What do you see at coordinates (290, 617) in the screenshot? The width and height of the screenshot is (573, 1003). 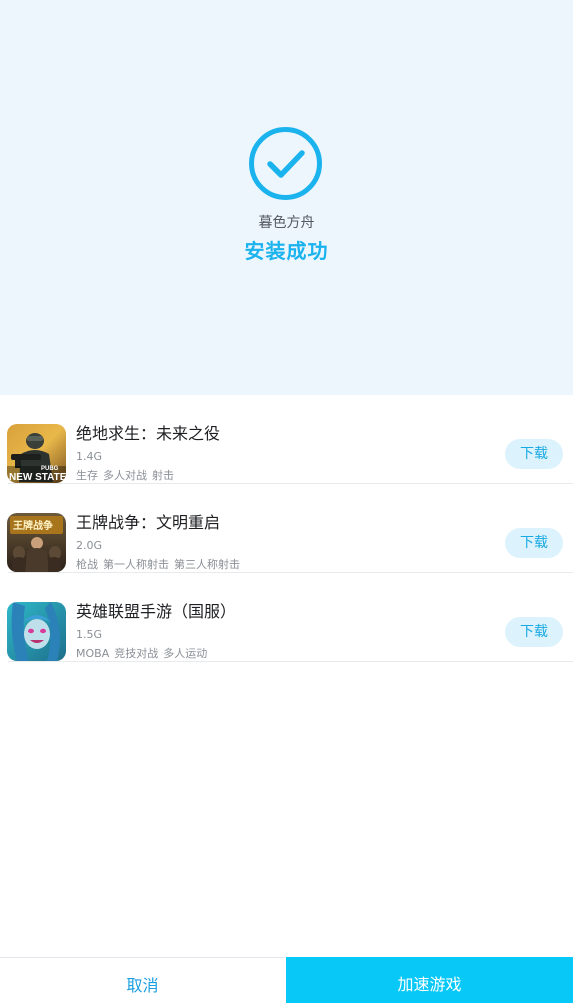 I see `game-item-league-of-legends: 英雄联盟手游（国服） 1.5G MOBA 竞技对战 多人运动 下载` at bounding box center [290, 617].